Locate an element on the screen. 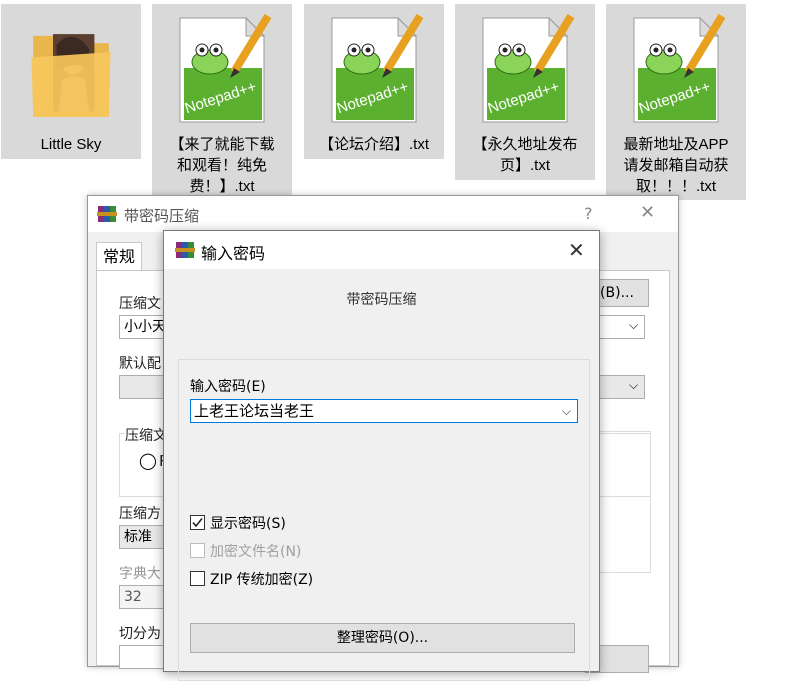  file-name-line: 【来了就能下载 is located at coordinates (222, 144).